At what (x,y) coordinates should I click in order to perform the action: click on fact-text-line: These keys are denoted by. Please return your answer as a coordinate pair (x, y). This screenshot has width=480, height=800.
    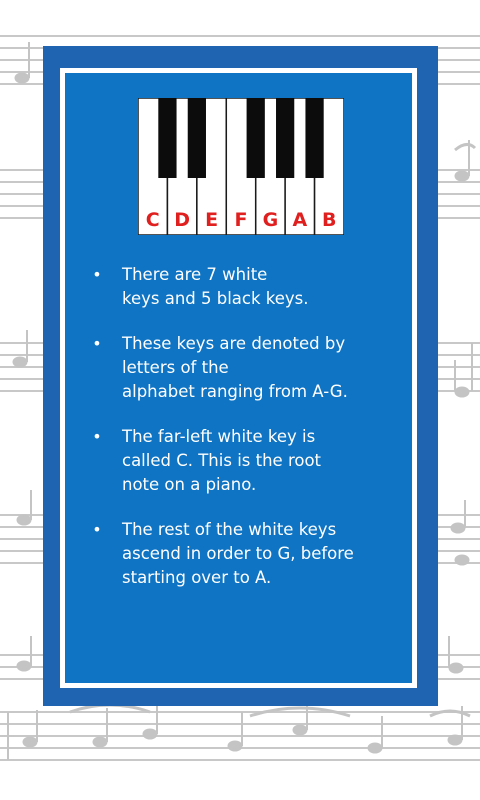
    Looking at the image, I should click on (234, 343).